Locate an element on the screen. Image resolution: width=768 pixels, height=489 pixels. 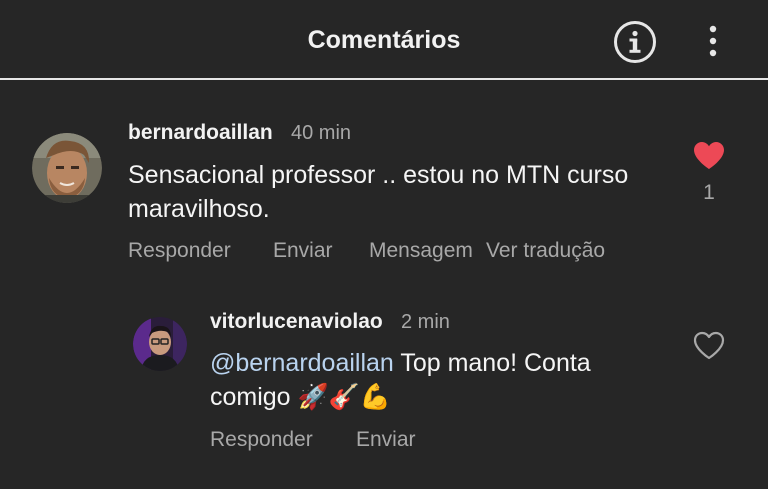
more-vertical-icon is located at coordinates (713, 42).